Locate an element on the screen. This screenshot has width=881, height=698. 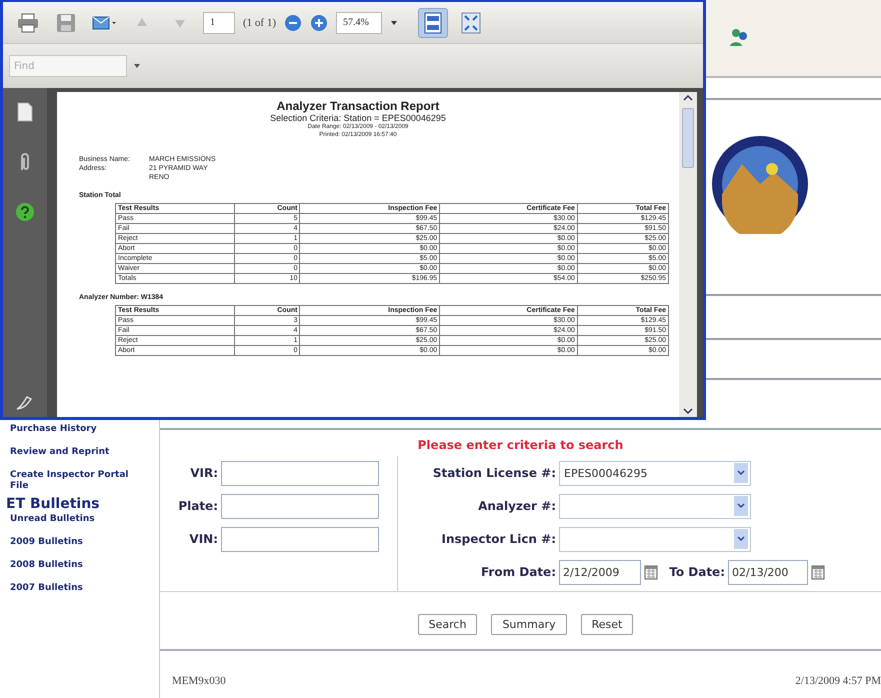
sidebar-link: 2009 Bulletins is located at coordinates (70, 542).